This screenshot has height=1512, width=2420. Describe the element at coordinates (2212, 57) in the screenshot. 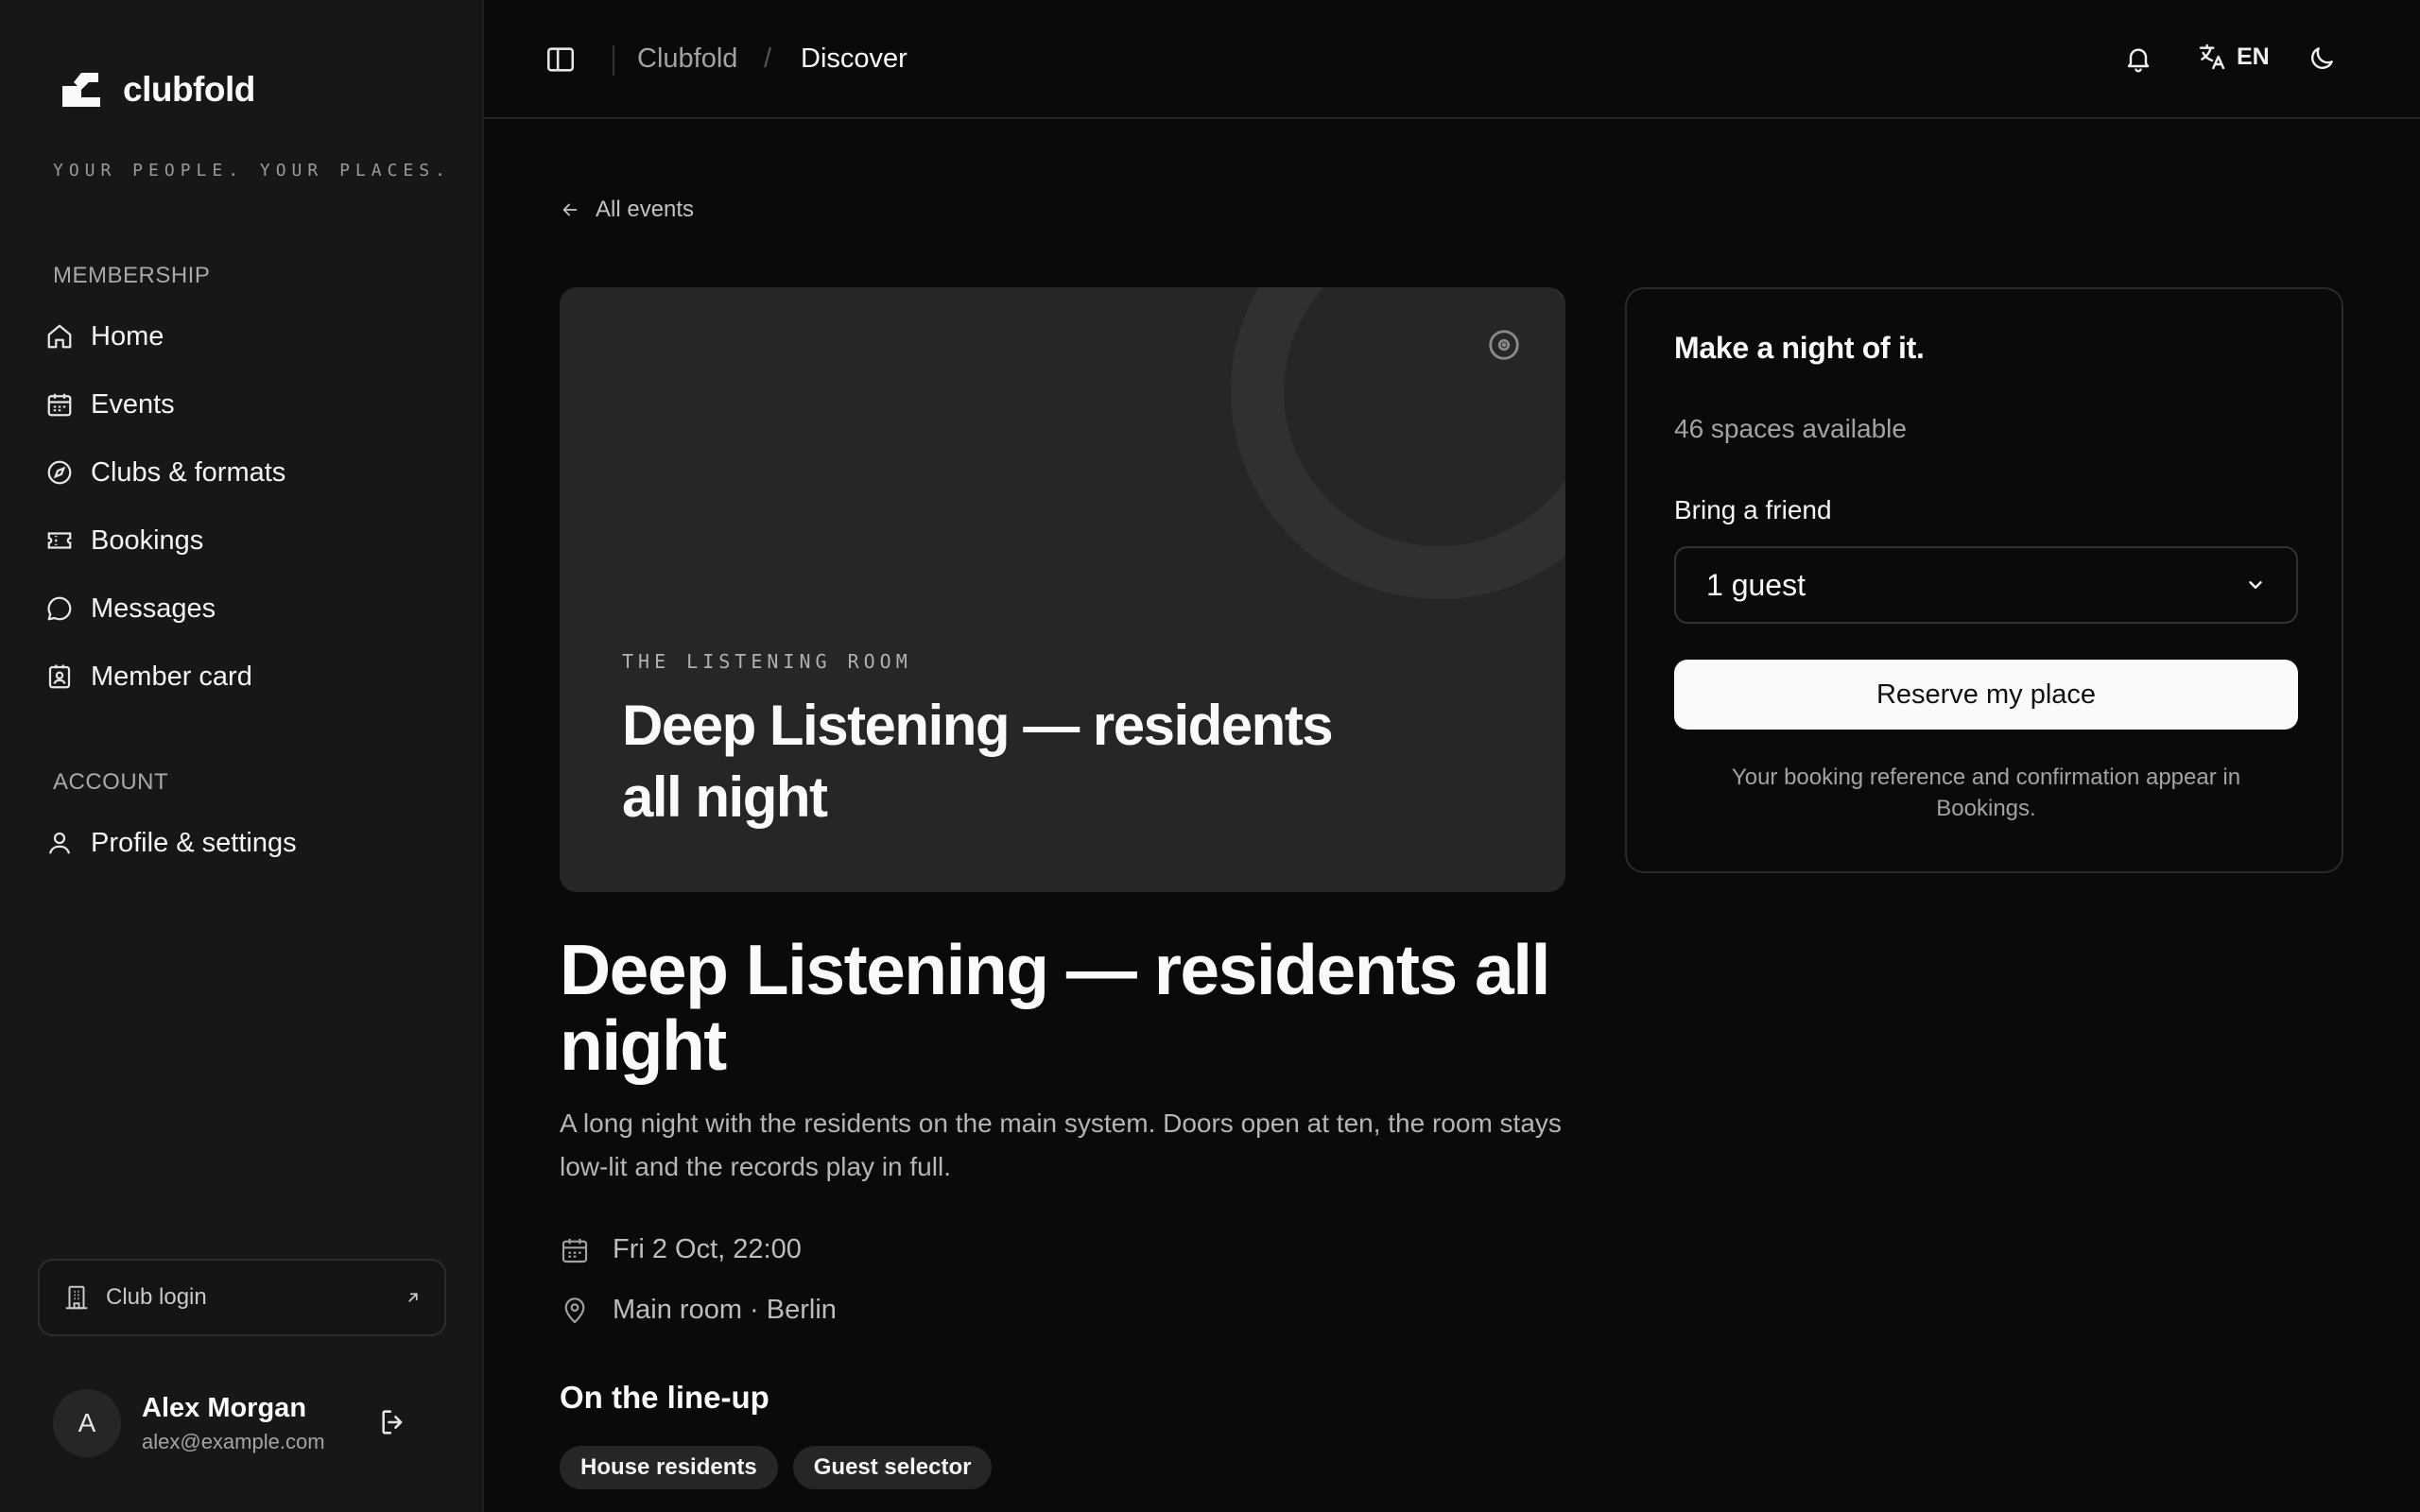

I see `translate-icon` at that location.